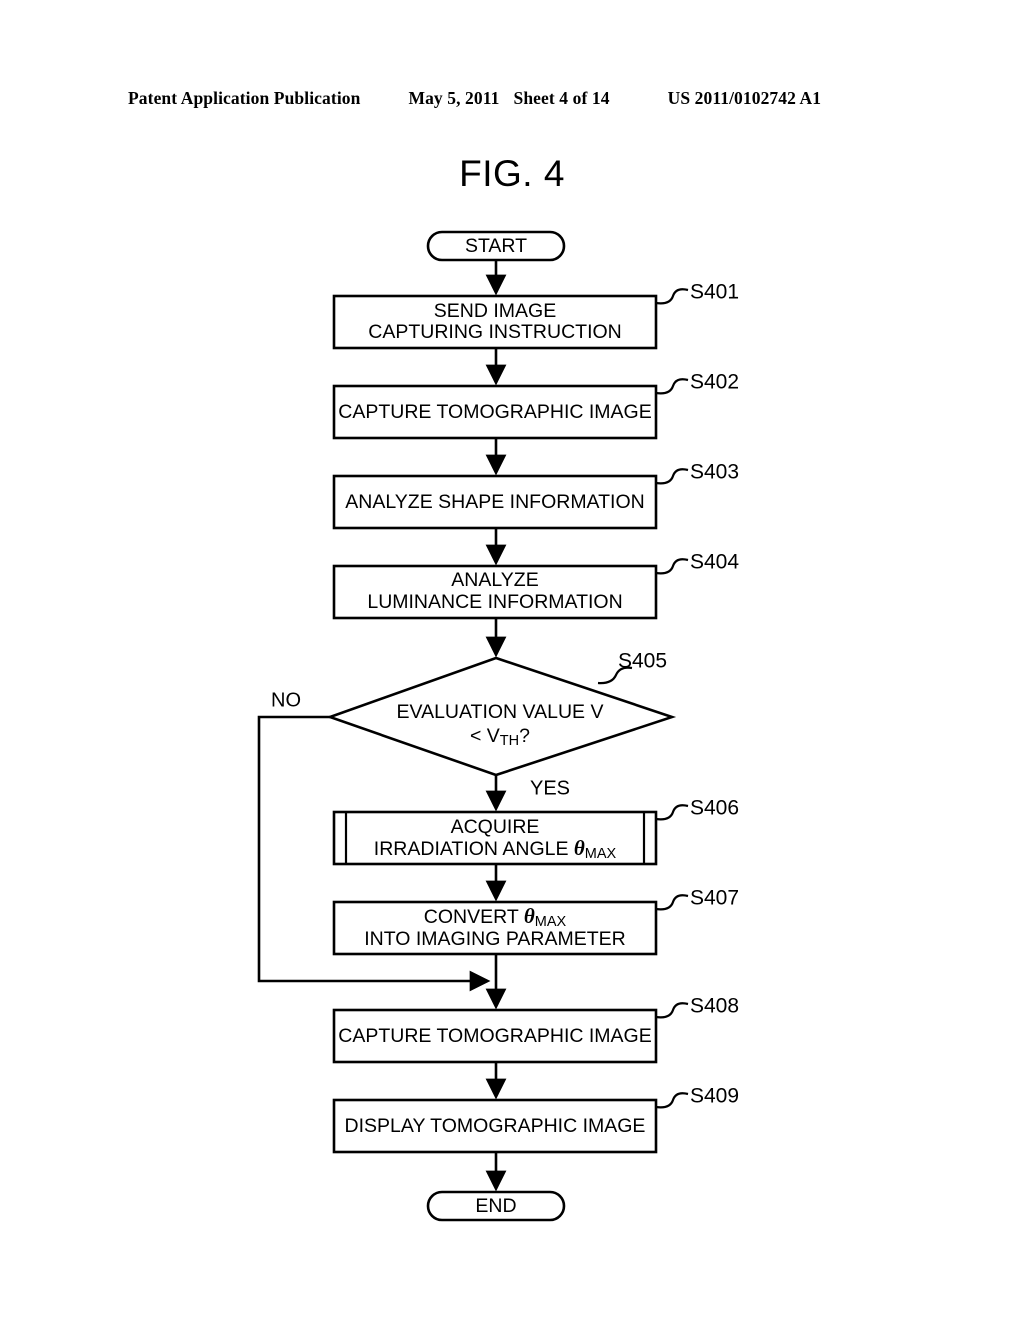  Describe the element at coordinates (494, 580) in the screenshot. I see `node-s404-line1: ANALYZE` at that location.